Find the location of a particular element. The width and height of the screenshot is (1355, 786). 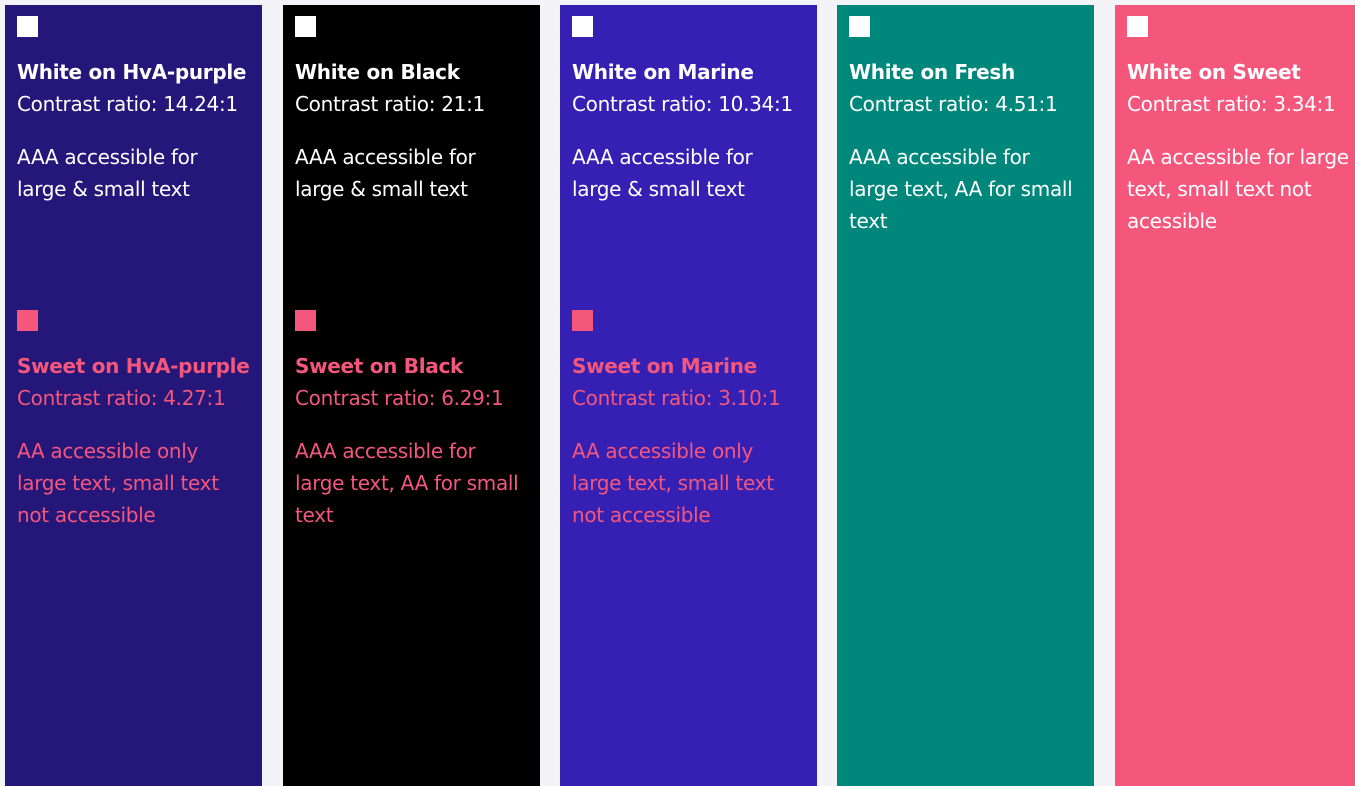

contrast-title: White on Black is located at coordinates (377, 72).